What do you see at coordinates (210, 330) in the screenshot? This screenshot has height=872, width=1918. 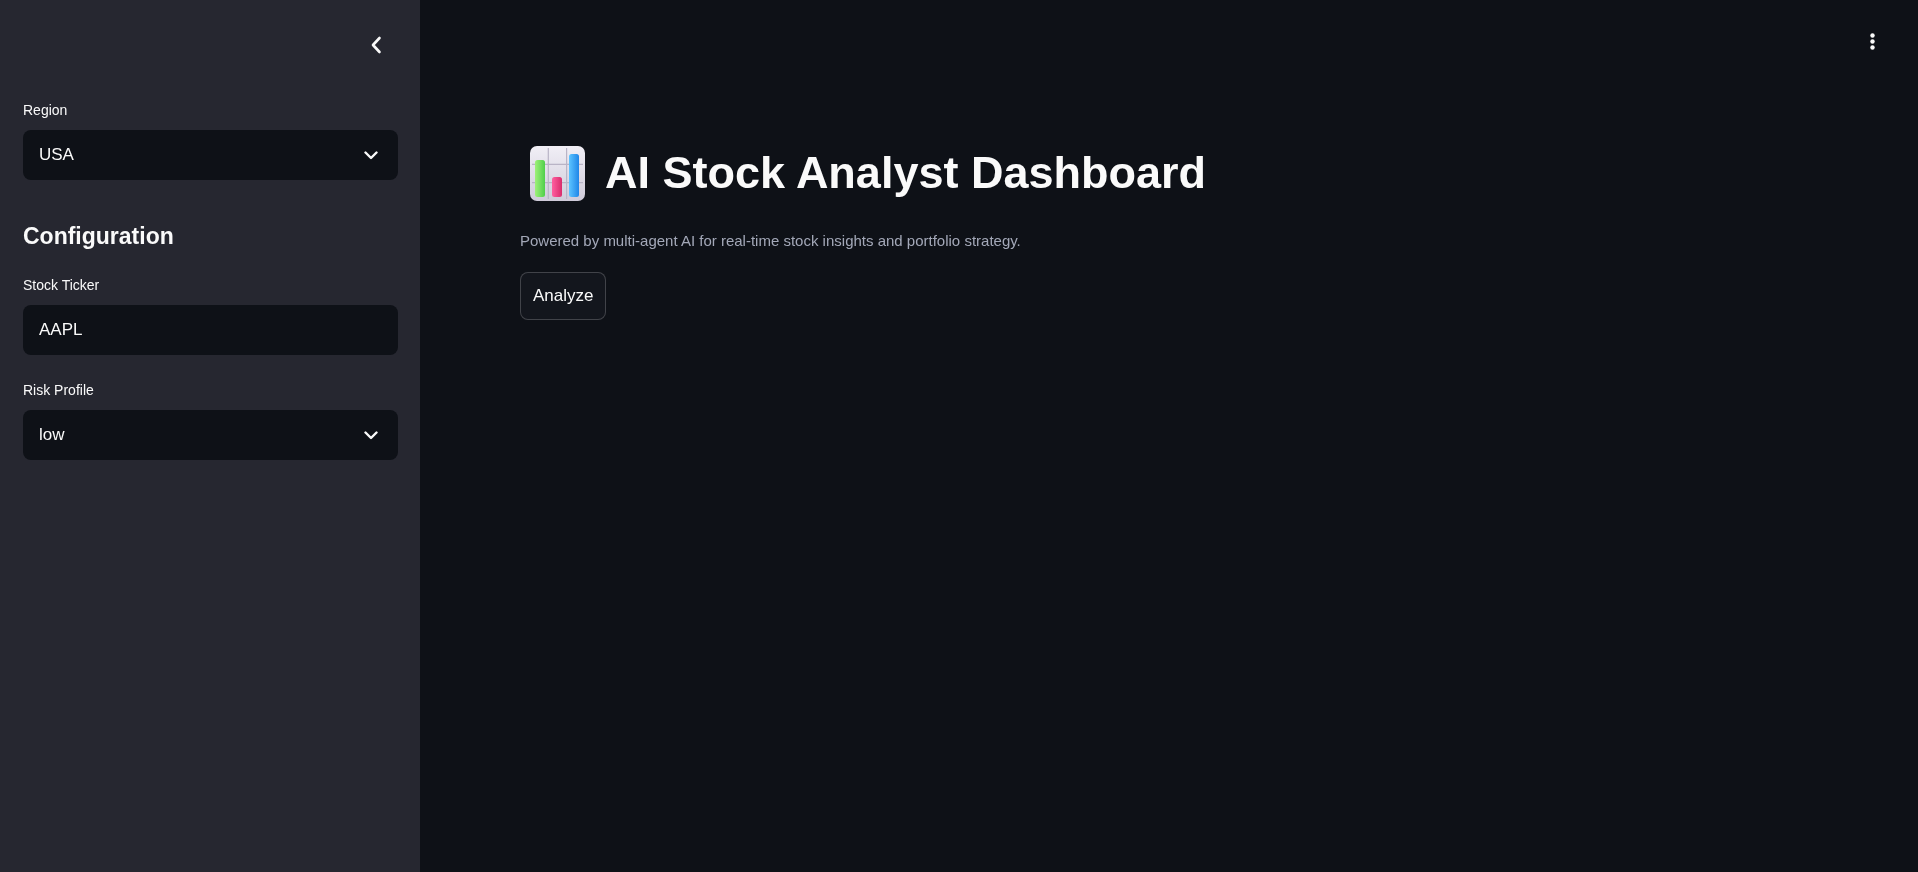 I see `text-input: AAPL` at bounding box center [210, 330].